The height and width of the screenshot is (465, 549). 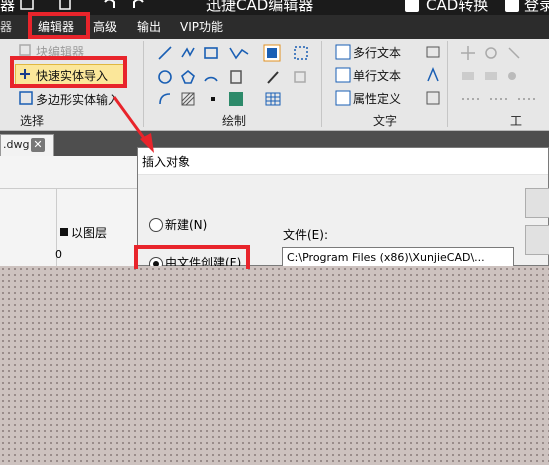 I want to click on document-tab: .dwg ✕, so click(x=27, y=145).